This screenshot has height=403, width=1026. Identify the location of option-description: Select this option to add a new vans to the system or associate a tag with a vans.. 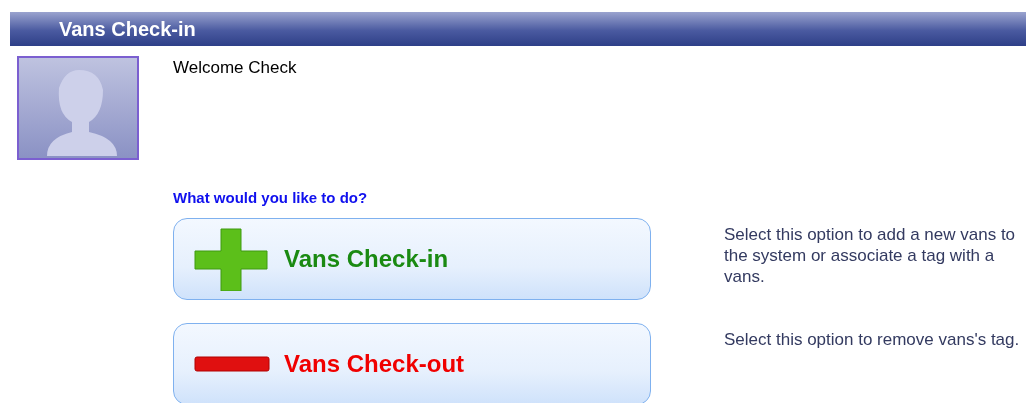
(870, 255).